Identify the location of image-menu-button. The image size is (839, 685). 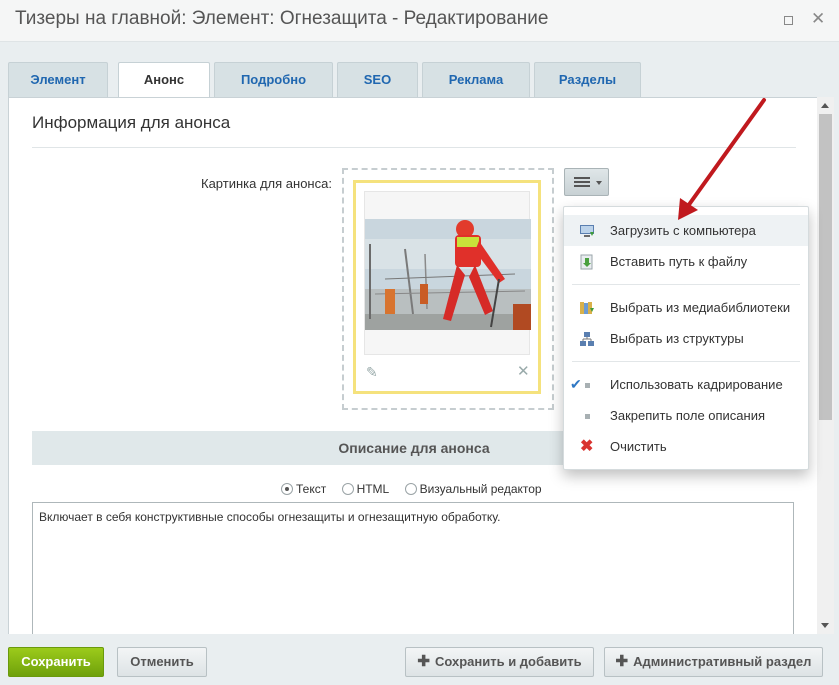
(586, 182).